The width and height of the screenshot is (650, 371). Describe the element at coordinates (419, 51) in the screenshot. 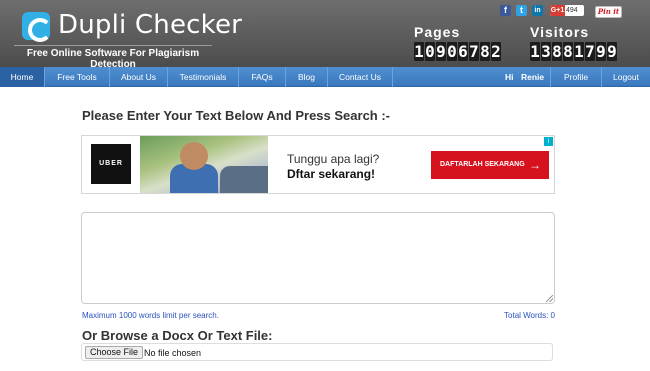

I see `pages-counter-digit: 1` at that location.